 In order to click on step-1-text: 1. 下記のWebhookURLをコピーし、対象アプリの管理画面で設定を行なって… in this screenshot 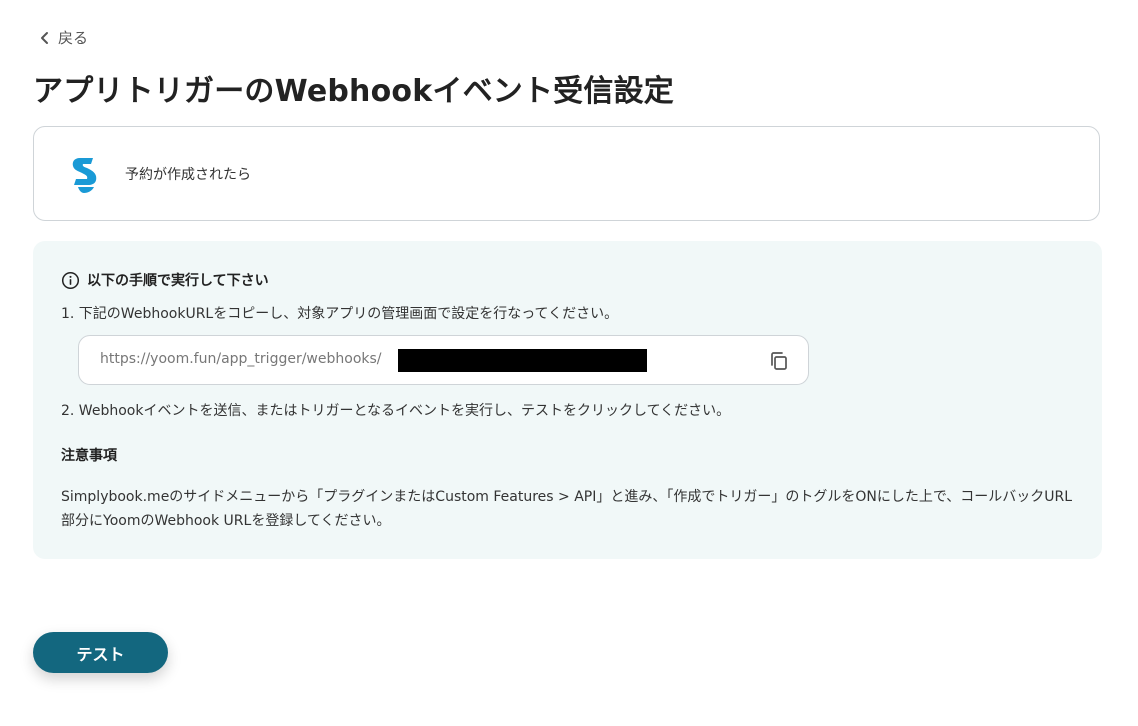, I will do `click(340, 314)`.